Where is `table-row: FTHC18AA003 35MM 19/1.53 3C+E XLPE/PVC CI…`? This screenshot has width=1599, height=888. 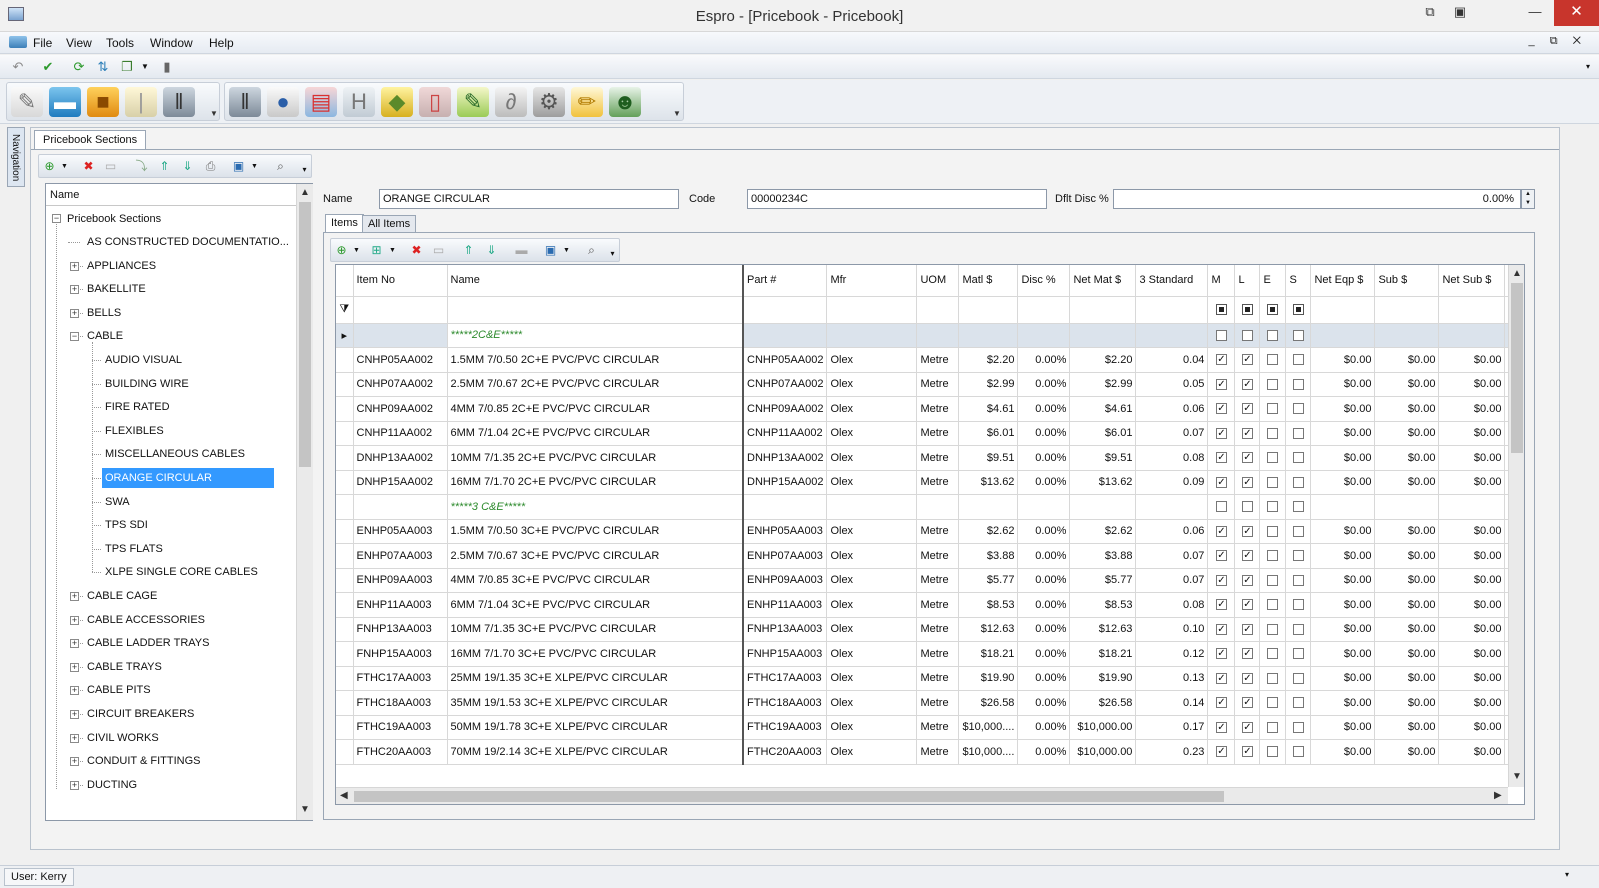
table-row: FTHC18AA003 35MM 19/1.53 3C+E XLPE/PVC CI… is located at coordinates (929, 703).